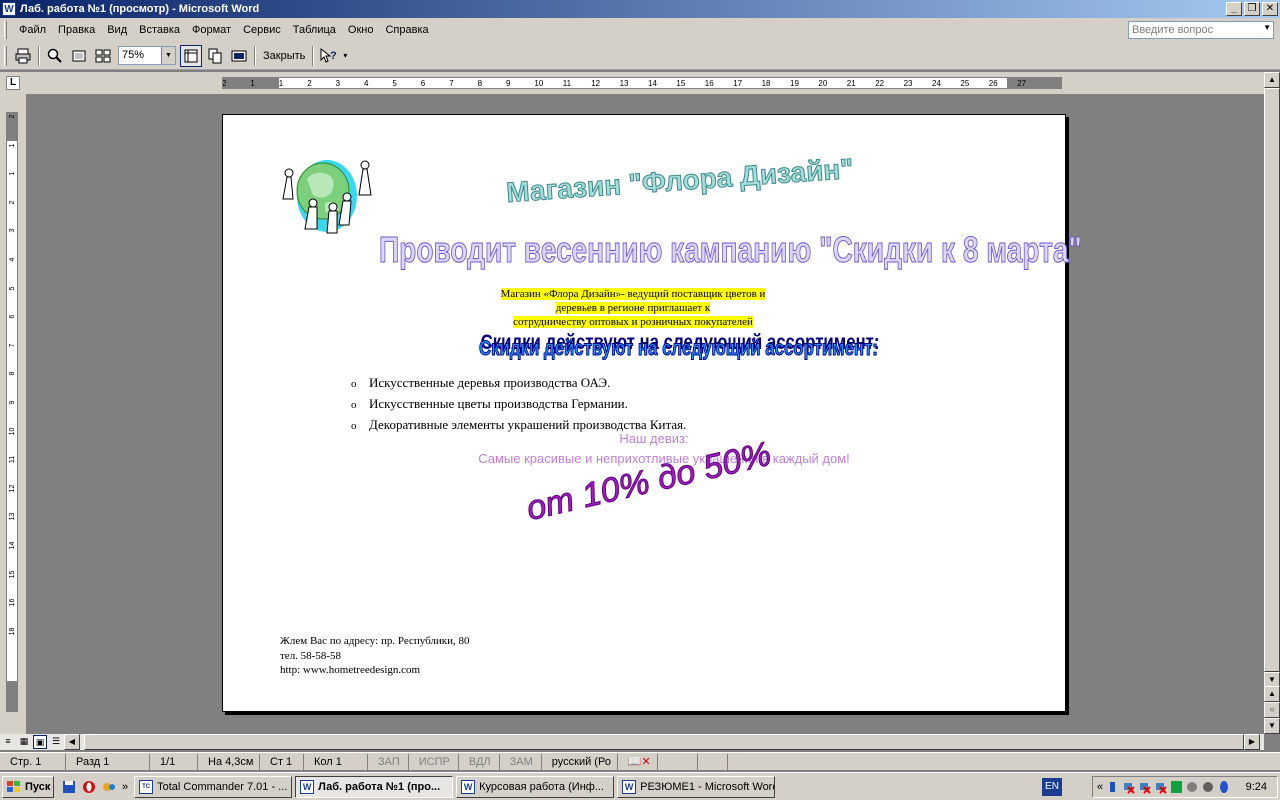  I want to click on app-tray-icon, so click(1208, 787).